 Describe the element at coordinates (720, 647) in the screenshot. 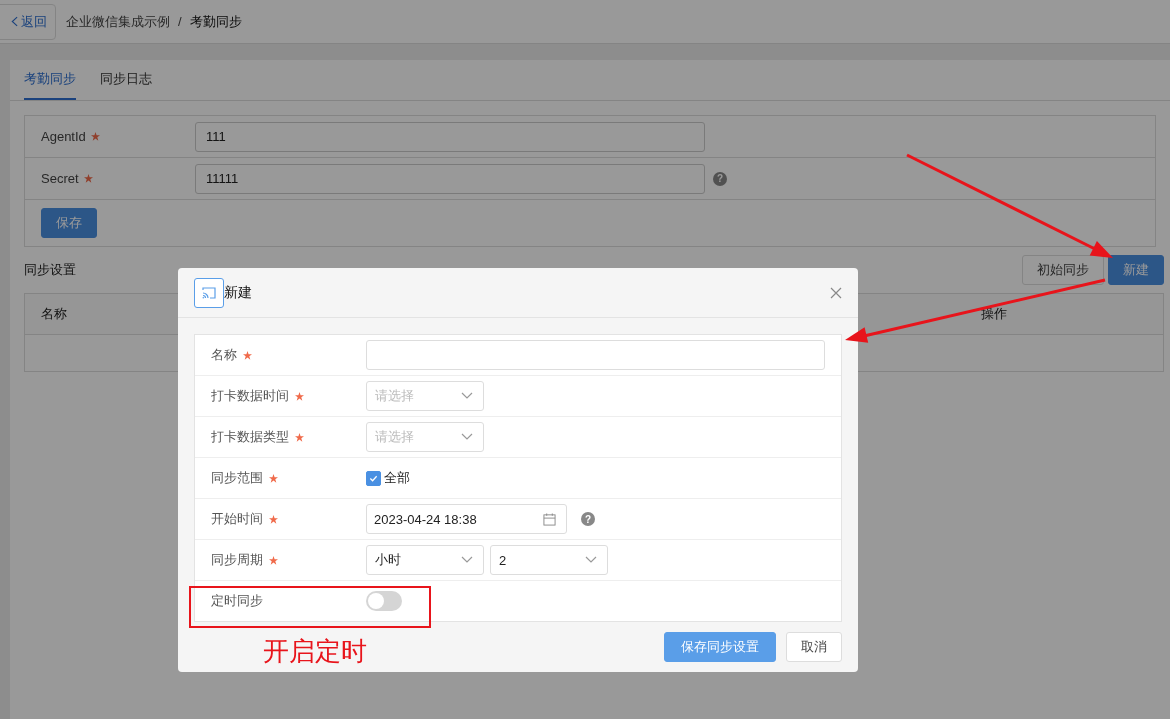

I see `save-button: 保存同步设置` at that location.